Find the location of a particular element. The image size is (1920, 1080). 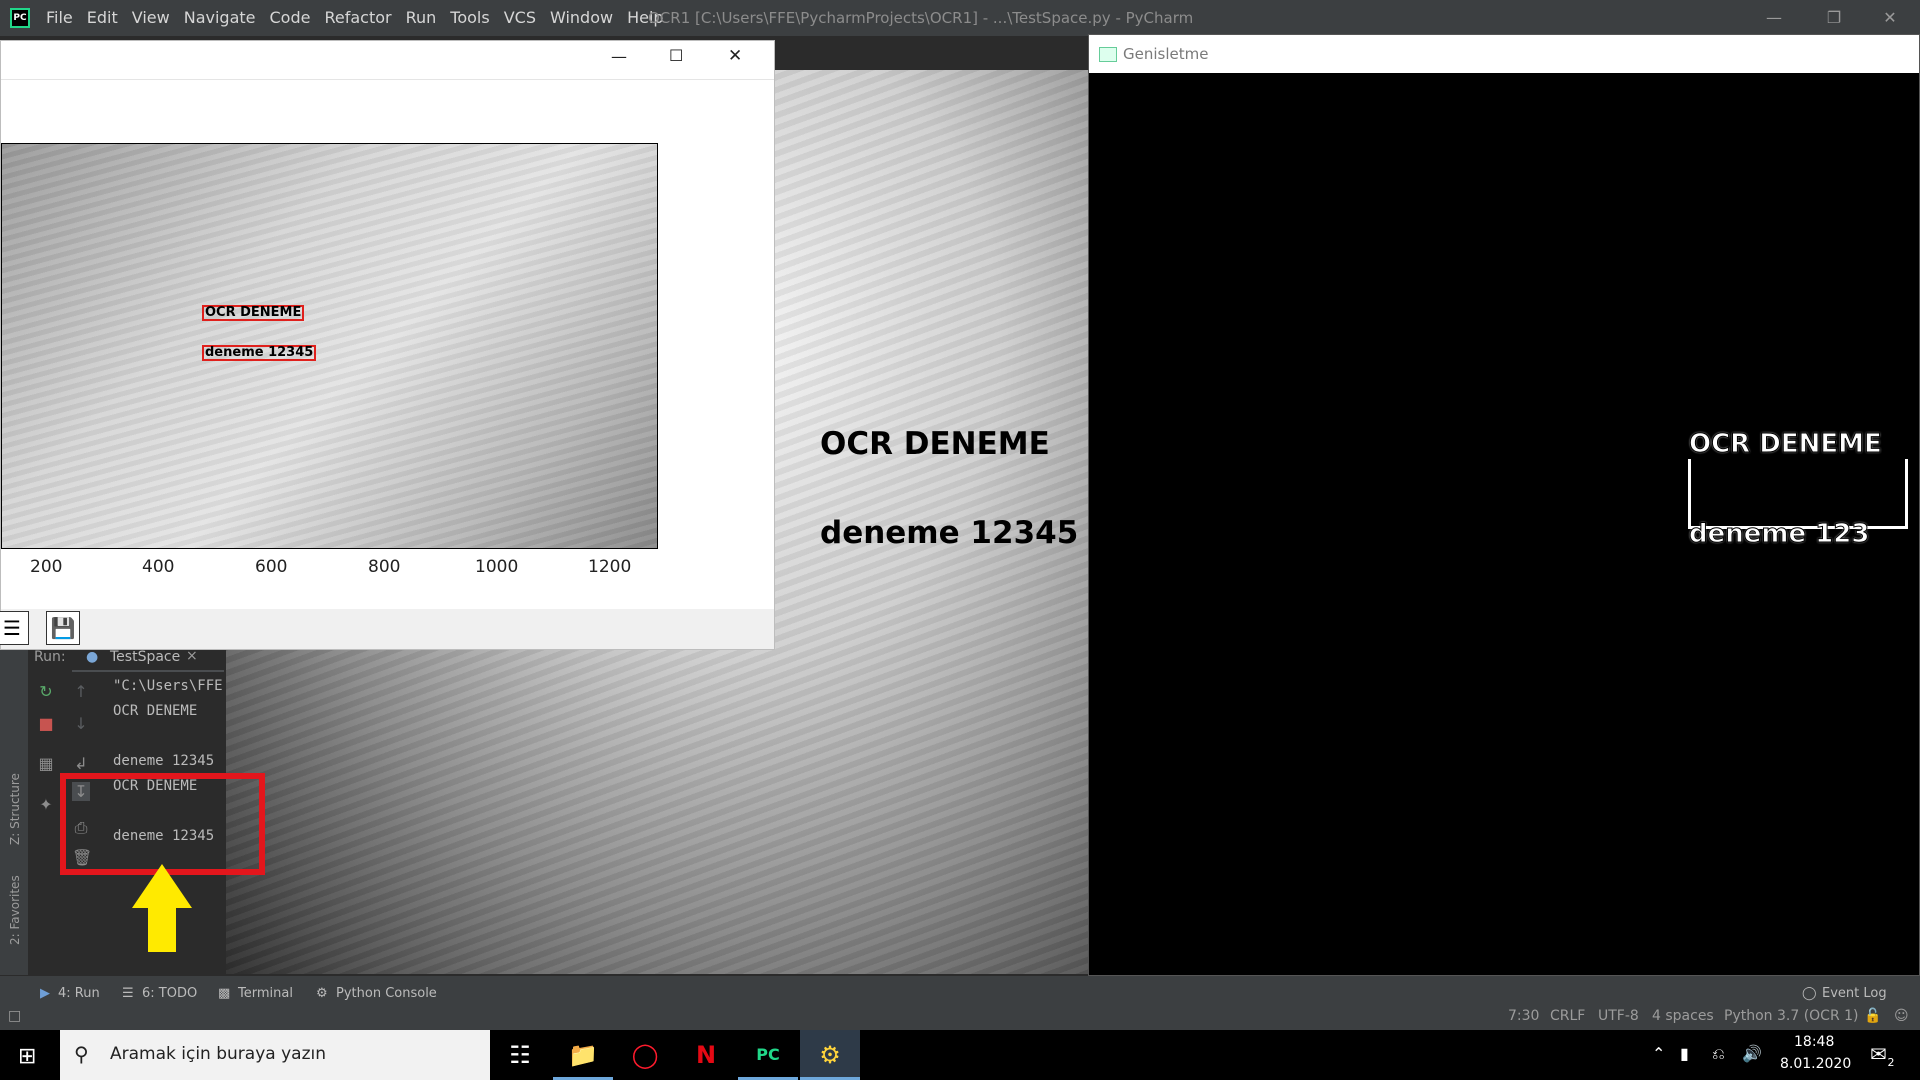

ocr-box-1: OCR DENEME is located at coordinates (253, 313).